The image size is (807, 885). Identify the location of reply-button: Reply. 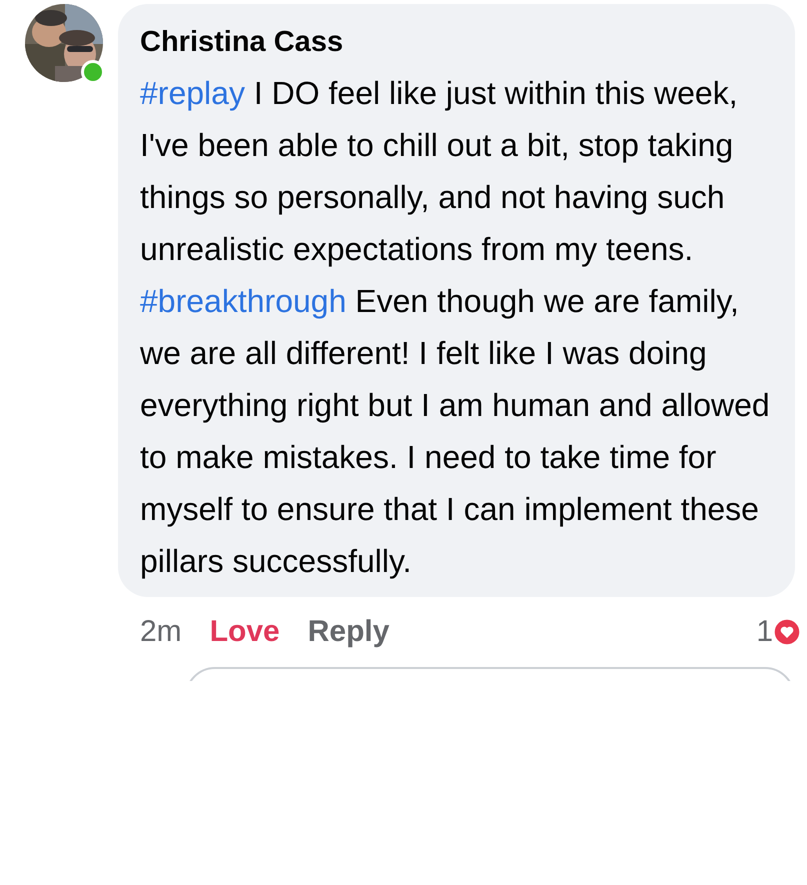
(349, 632).